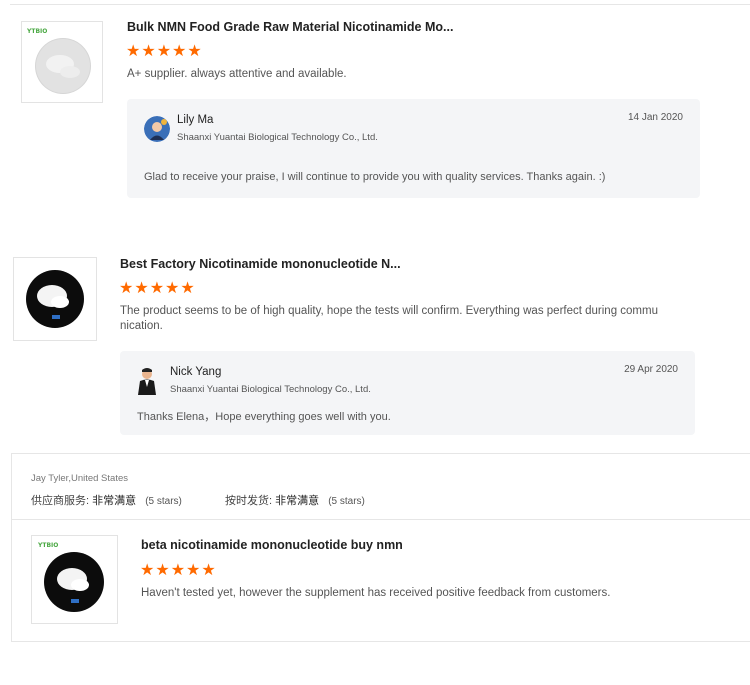 The height and width of the screenshot is (685, 750). What do you see at coordinates (195, 120) in the screenshot?
I see `reply-author-name: Lily Ma` at bounding box center [195, 120].